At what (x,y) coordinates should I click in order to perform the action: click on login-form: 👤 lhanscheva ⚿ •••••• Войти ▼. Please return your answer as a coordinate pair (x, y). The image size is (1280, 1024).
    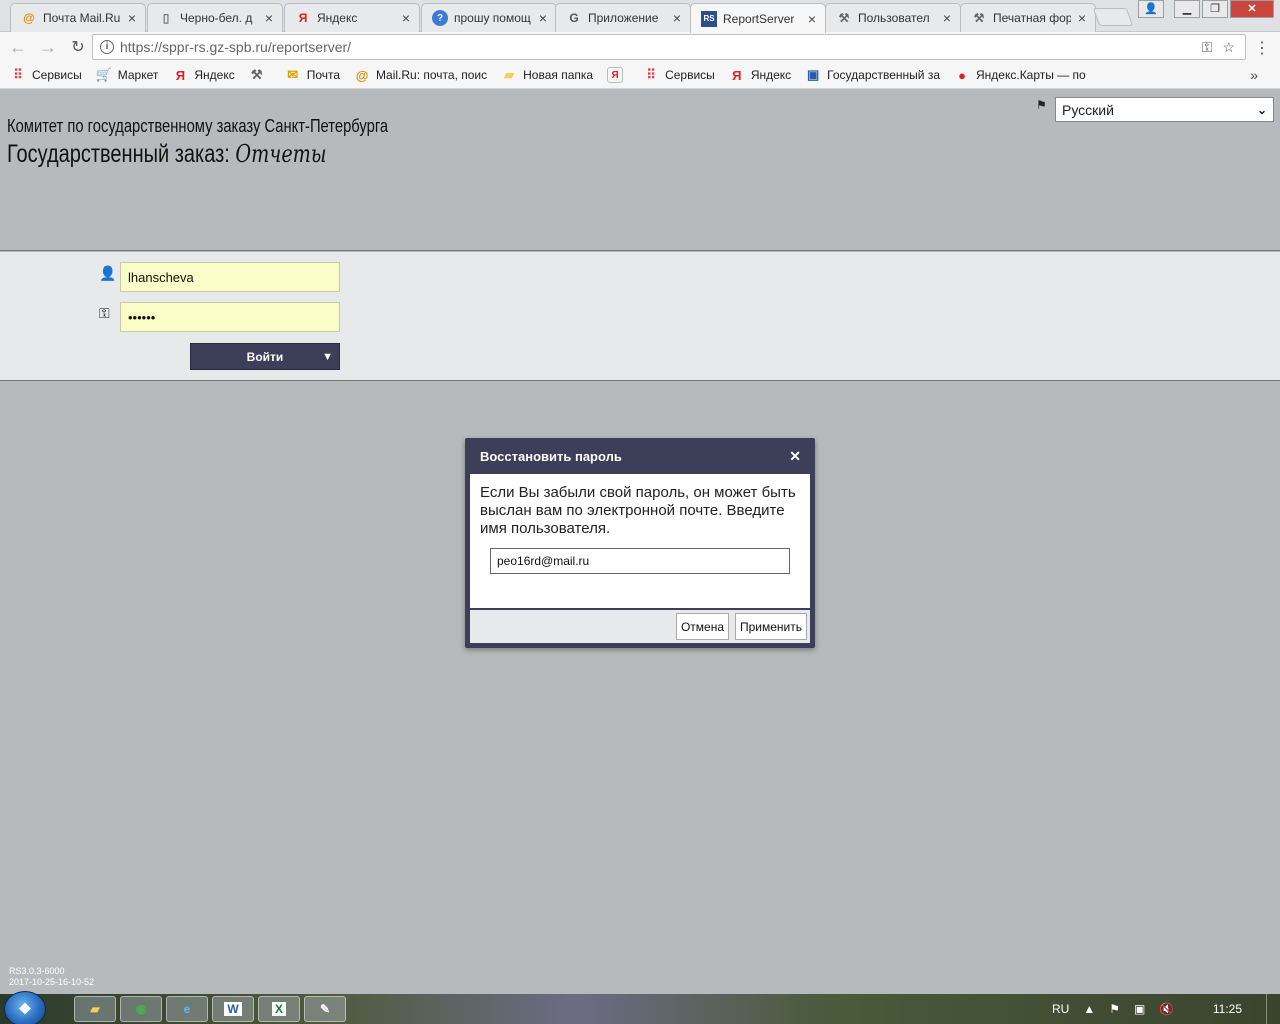
    Looking at the image, I should click on (640, 316).